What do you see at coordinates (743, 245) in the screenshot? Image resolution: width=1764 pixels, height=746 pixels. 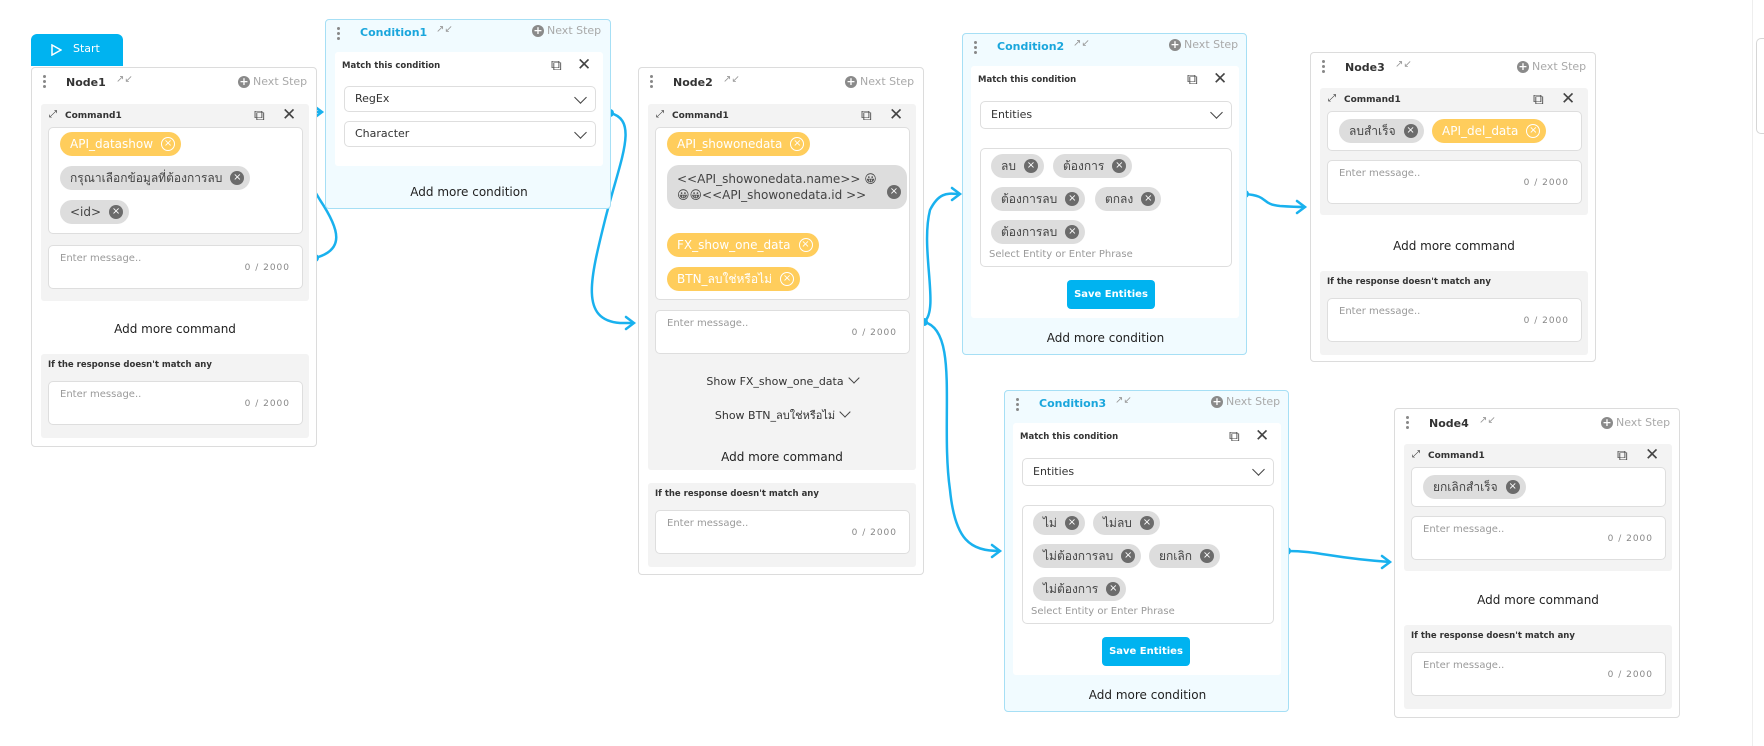 I see `chip-function: FX_show_one_data ×` at bounding box center [743, 245].